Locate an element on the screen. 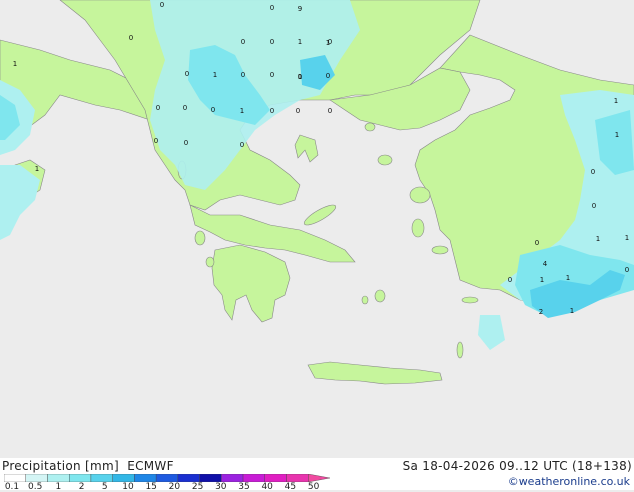 Image resolution: width=634 pixels, height=492 pixels. color-scale is located at coordinates (167, 478).